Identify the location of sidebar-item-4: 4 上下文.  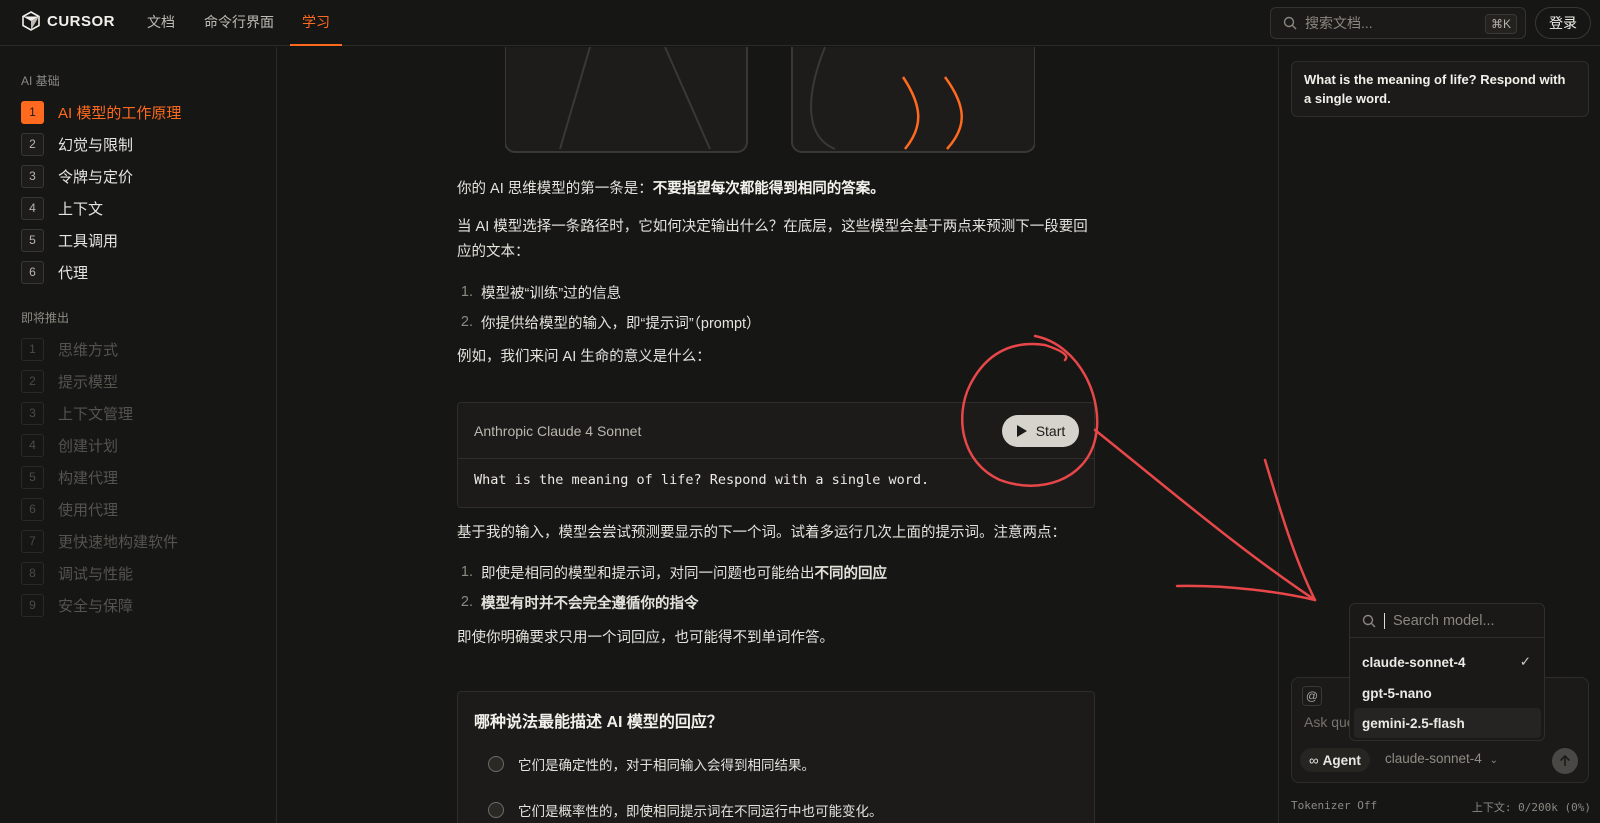
(62, 208).